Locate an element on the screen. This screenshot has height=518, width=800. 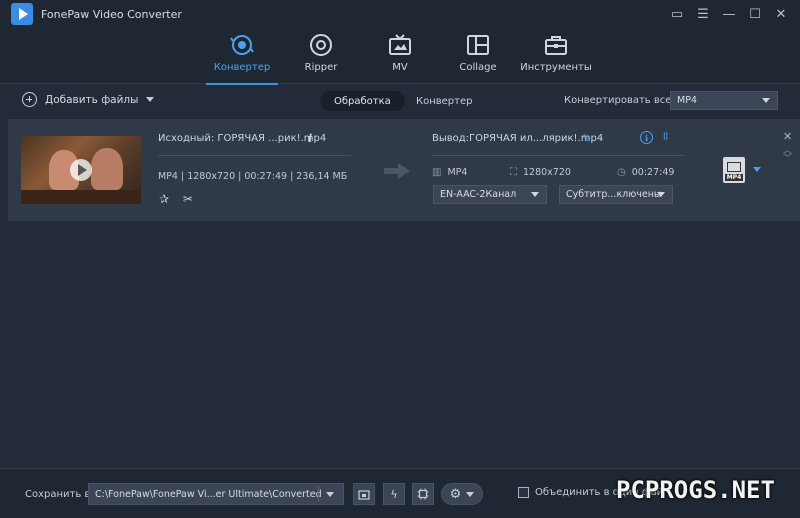
tab-label: MV is located at coordinates (400, 67).